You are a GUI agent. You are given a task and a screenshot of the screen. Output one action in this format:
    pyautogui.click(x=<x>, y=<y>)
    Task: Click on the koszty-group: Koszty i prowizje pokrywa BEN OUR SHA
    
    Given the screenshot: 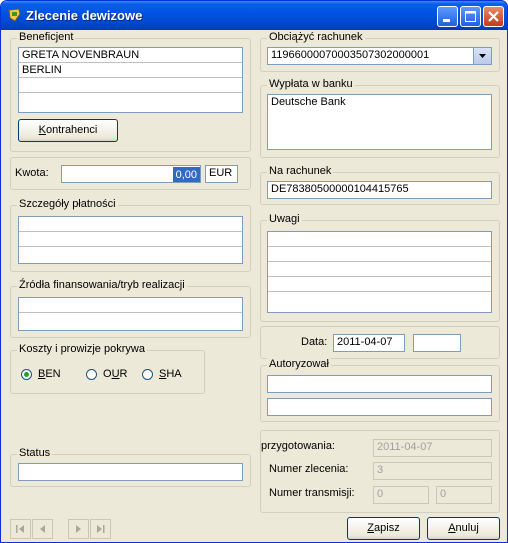 What is the action you would take?
    pyautogui.click(x=107, y=368)
    